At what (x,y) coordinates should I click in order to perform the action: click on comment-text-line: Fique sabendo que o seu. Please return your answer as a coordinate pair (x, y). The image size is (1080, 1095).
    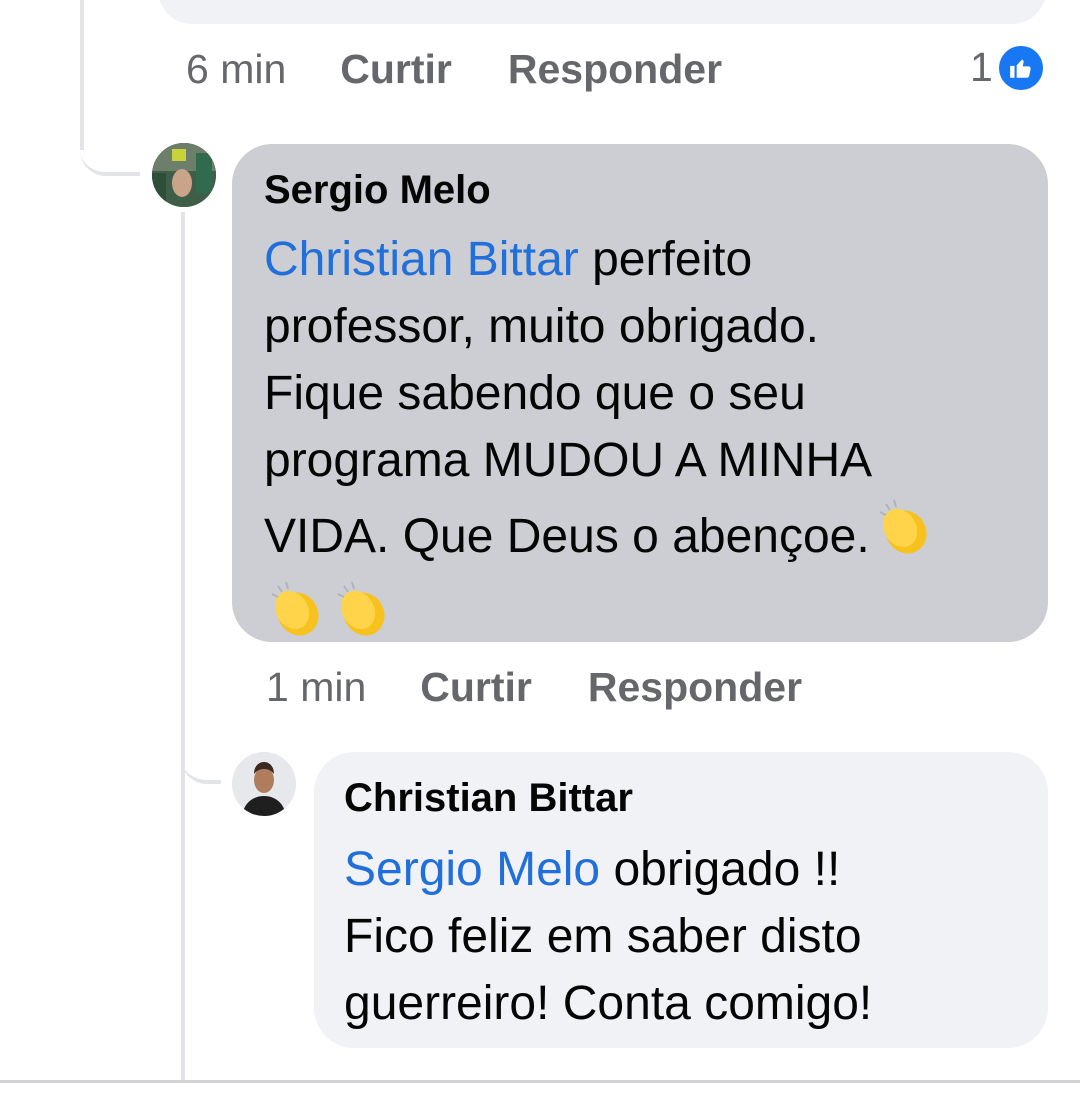
    Looking at the image, I should click on (535, 393).